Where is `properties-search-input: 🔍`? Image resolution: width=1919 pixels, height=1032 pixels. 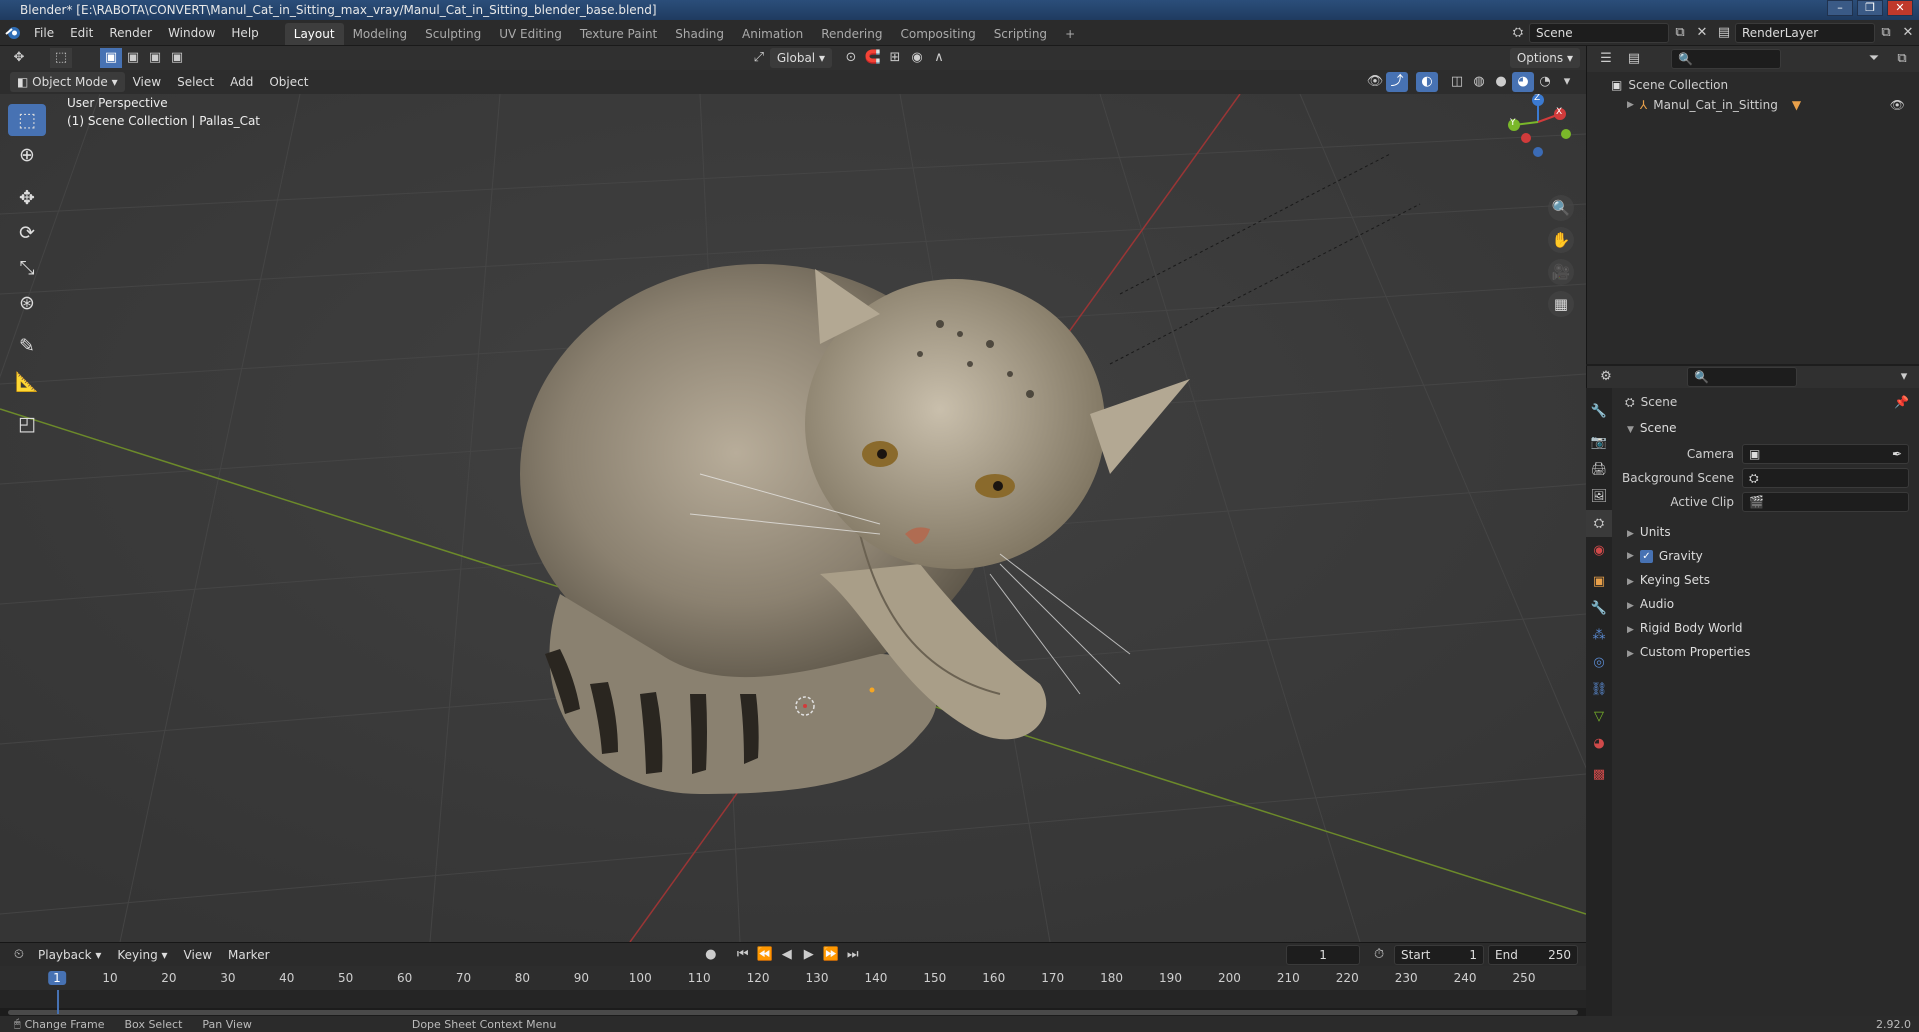 properties-search-input: 🔍 is located at coordinates (1742, 377).